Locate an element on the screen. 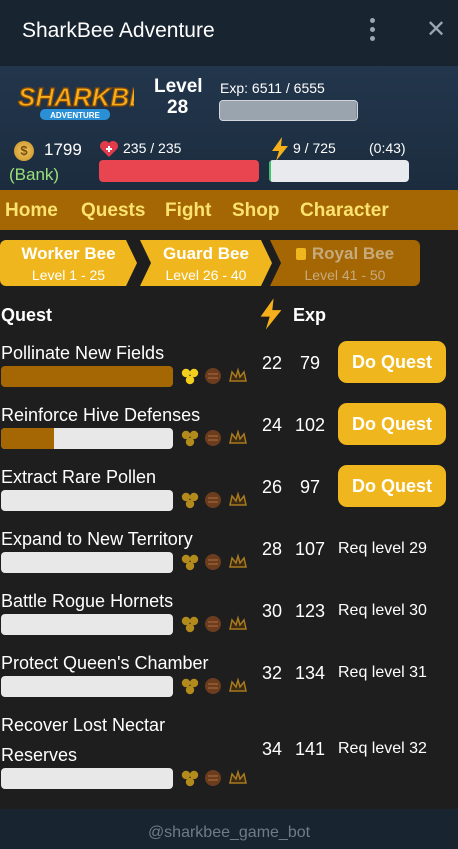 This screenshot has height=849, width=458. energy-timer: (0:43) is located at coordinates (387, 148).